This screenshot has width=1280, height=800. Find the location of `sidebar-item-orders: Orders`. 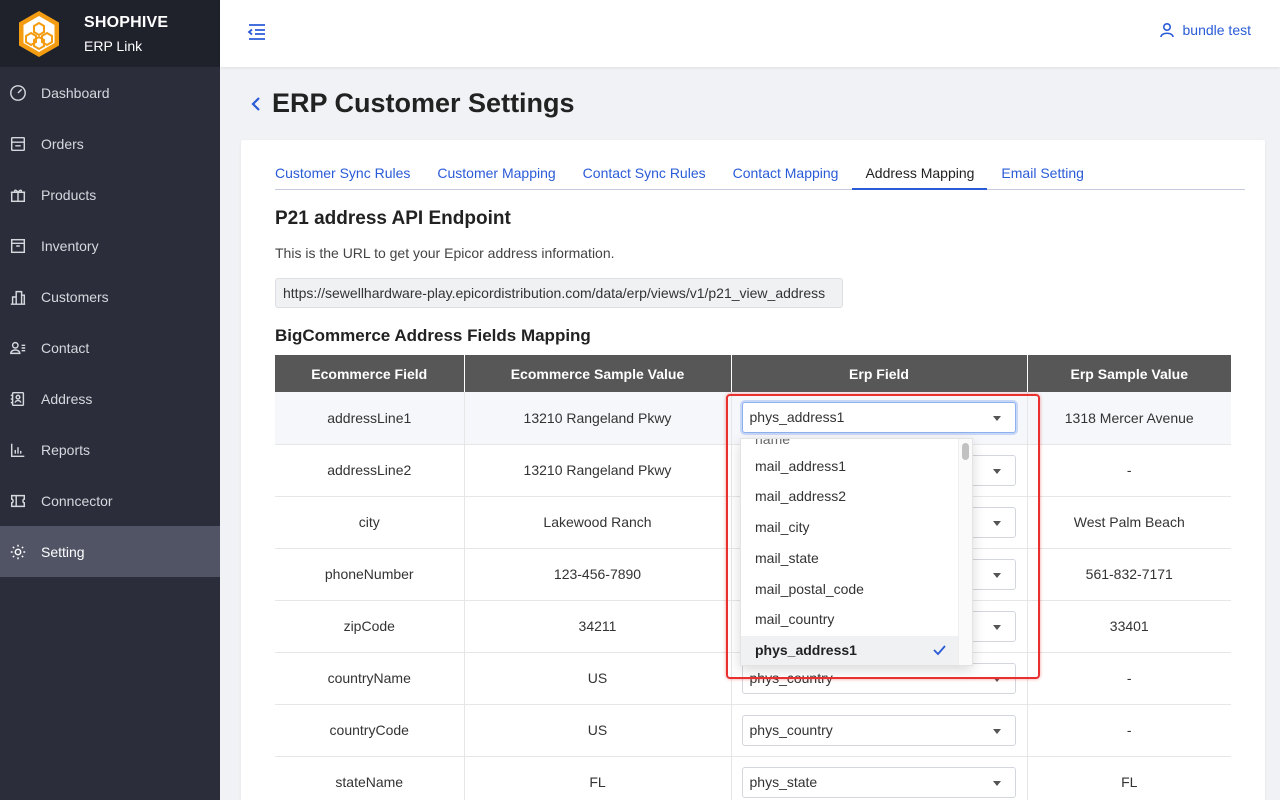

sidebar-item-orders: Orders is located at coordinates (110, 143).